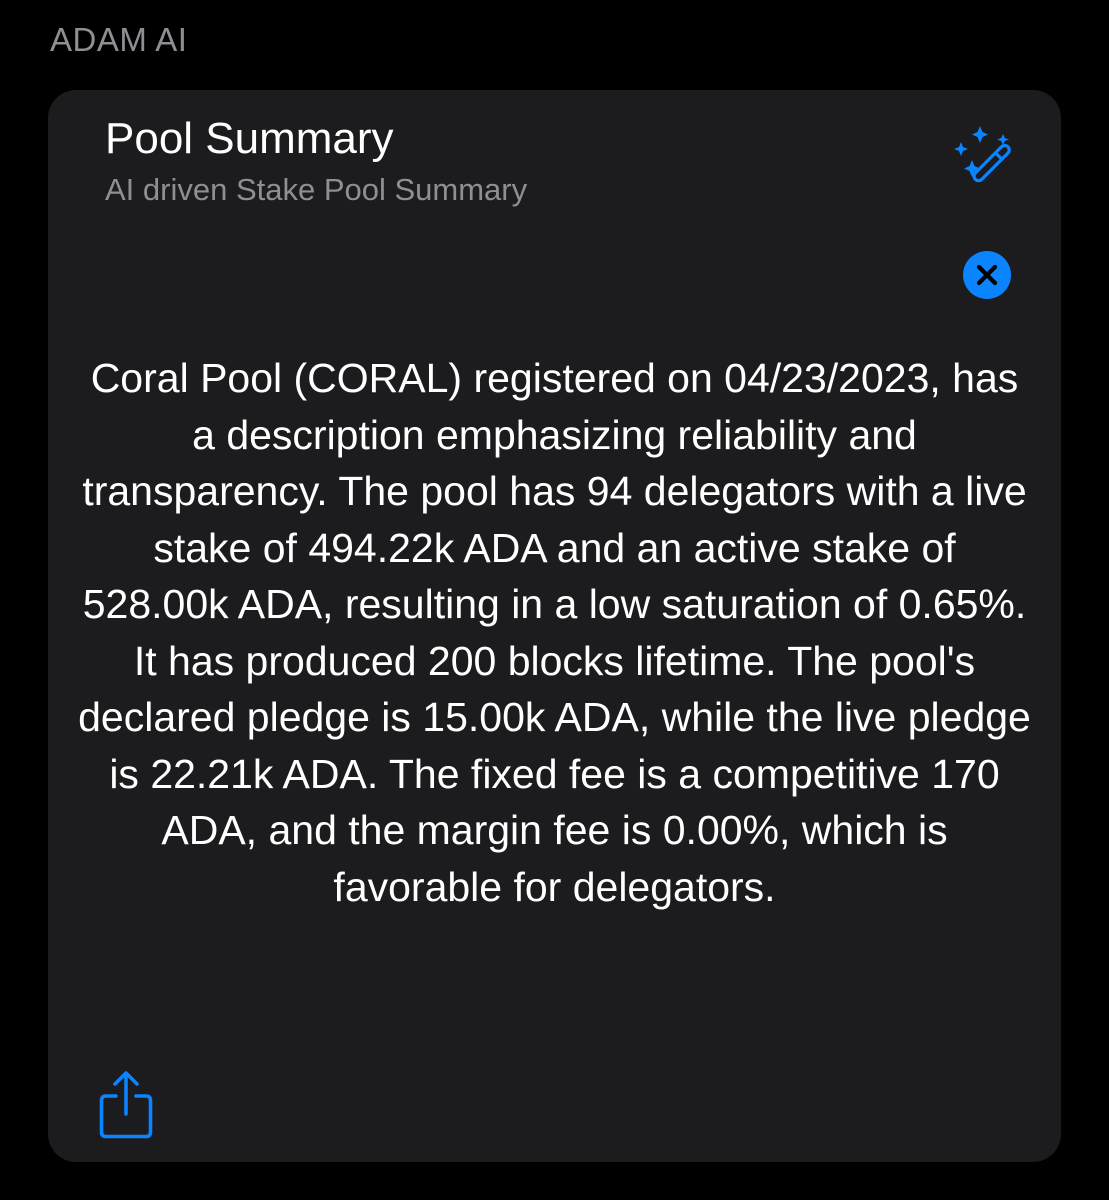 This screenshot has width=1109, height=1200. I want to click on card-title: Pool Summary, so click(249, 138).